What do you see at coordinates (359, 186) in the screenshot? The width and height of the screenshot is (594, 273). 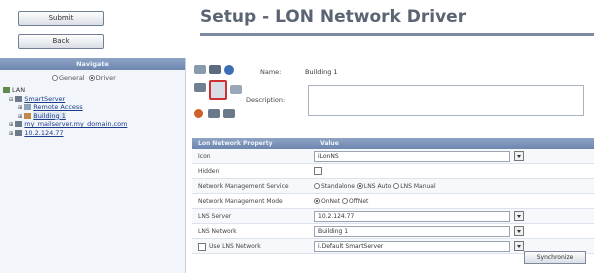 I see `radio-lns-auto` at bounding box center [359, 186].